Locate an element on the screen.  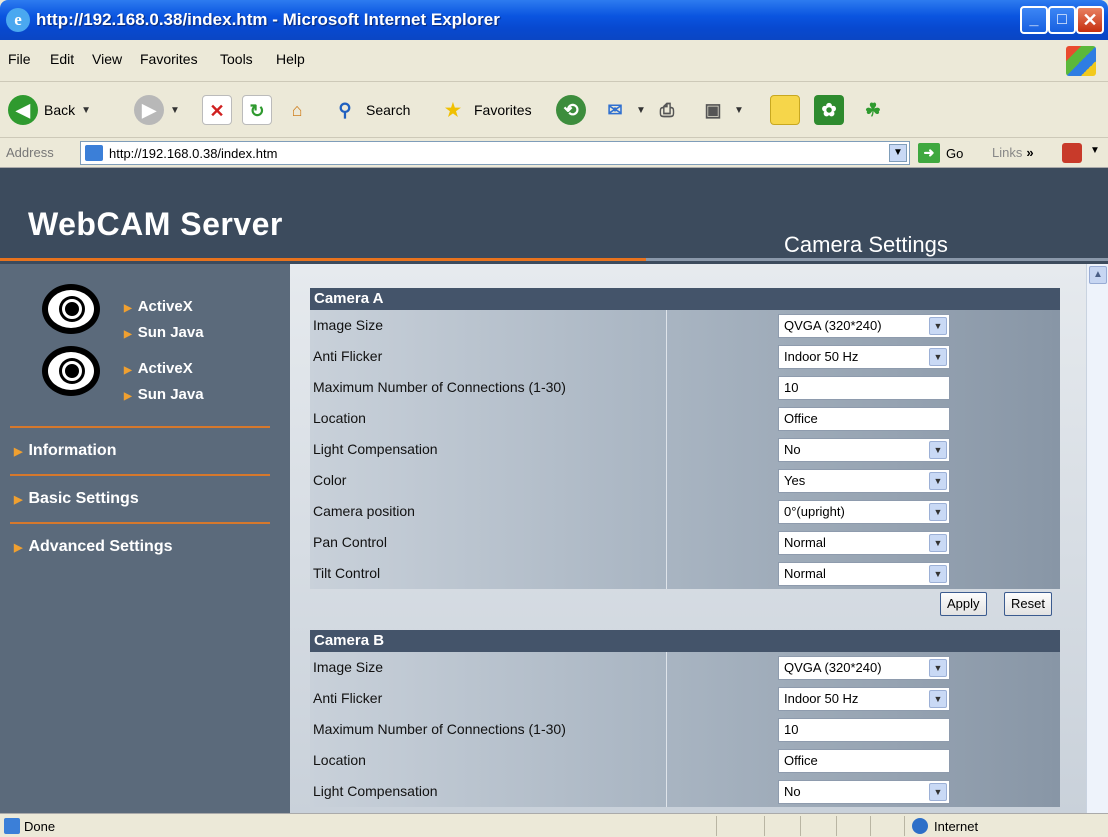
cam2-java-link: ▶ Sun Java is located at coordinates (164, 394).